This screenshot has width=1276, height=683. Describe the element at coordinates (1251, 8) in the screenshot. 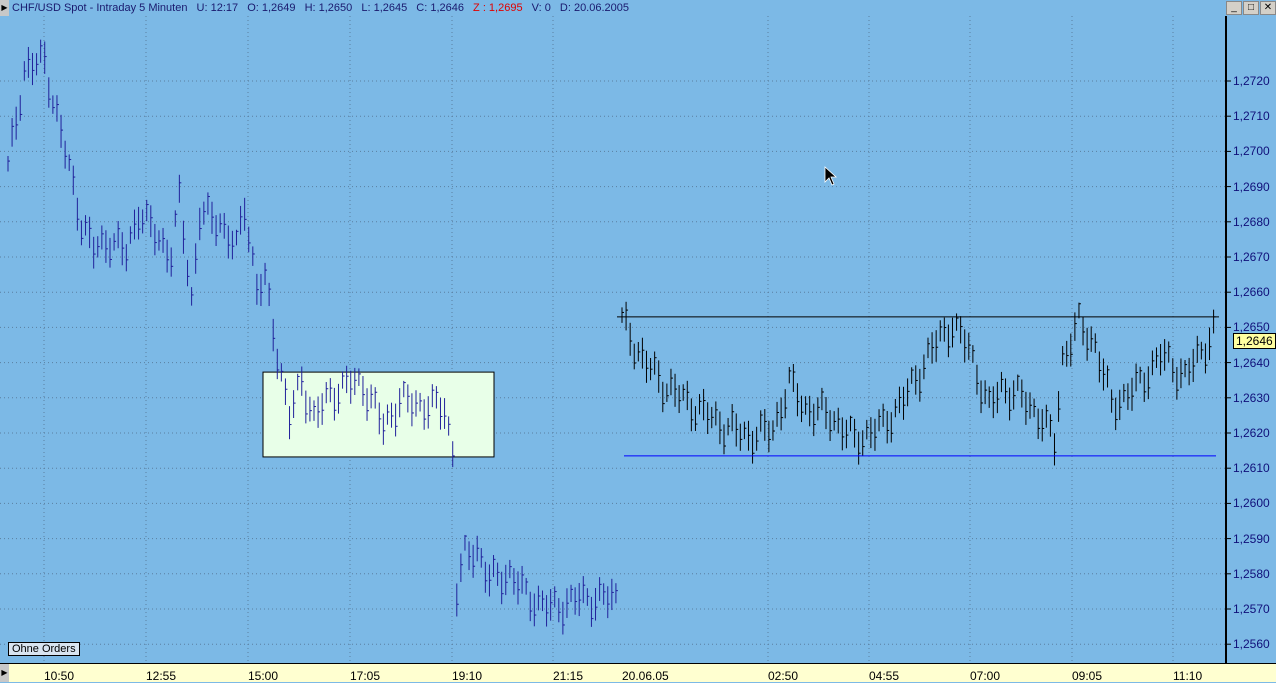

I see `maximize-button: □` at that location.